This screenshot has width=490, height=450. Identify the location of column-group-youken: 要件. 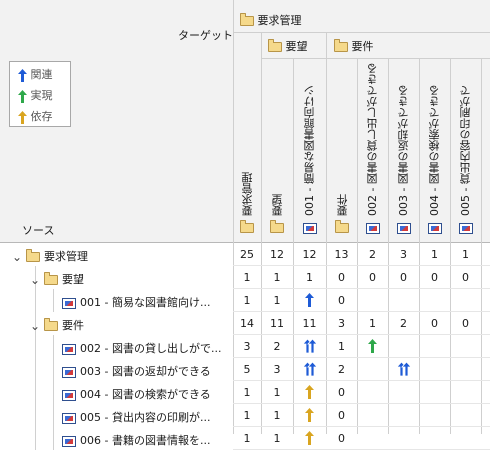
(354, 46).